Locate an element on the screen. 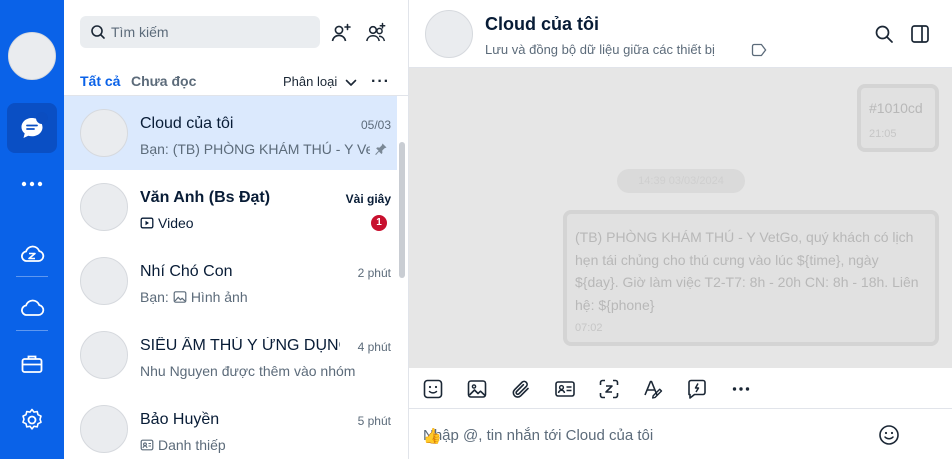 The height and width of the screenshot is (459, 952). conversation-name: Nhí Chó Con is located at coordinates (186, 271).